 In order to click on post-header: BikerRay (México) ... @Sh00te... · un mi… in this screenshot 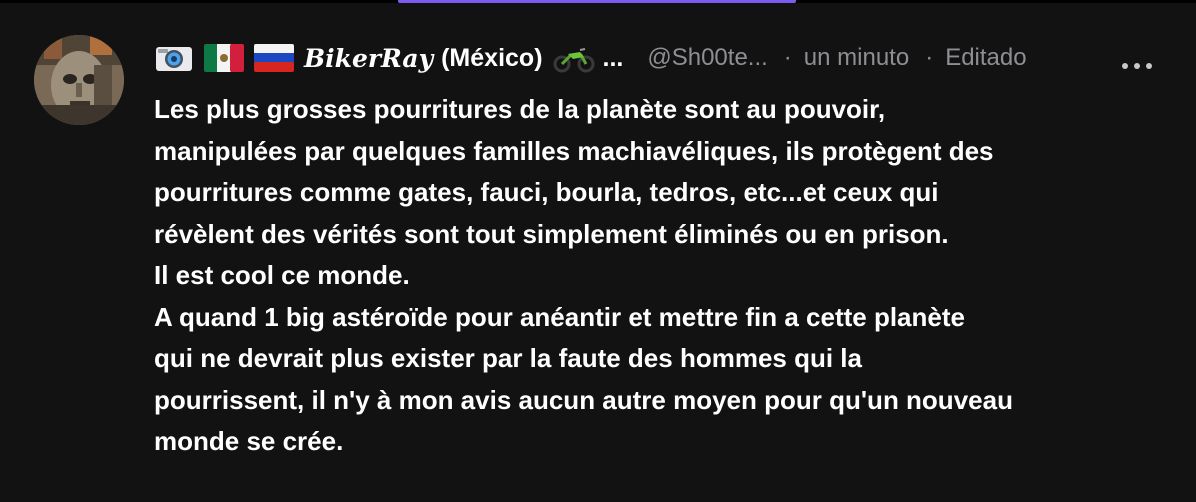, I will do `click(590, 58)`.